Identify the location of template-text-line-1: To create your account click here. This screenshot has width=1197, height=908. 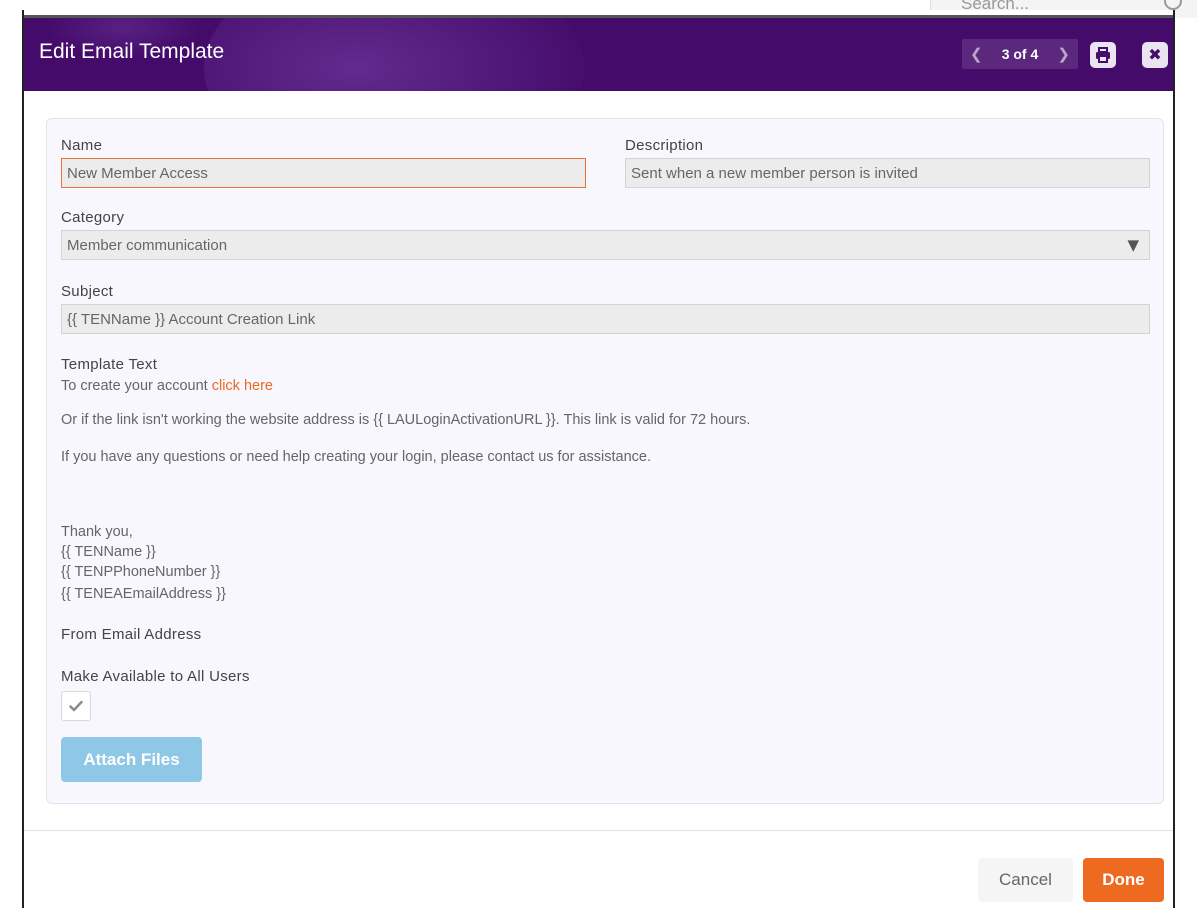
(167, 386).